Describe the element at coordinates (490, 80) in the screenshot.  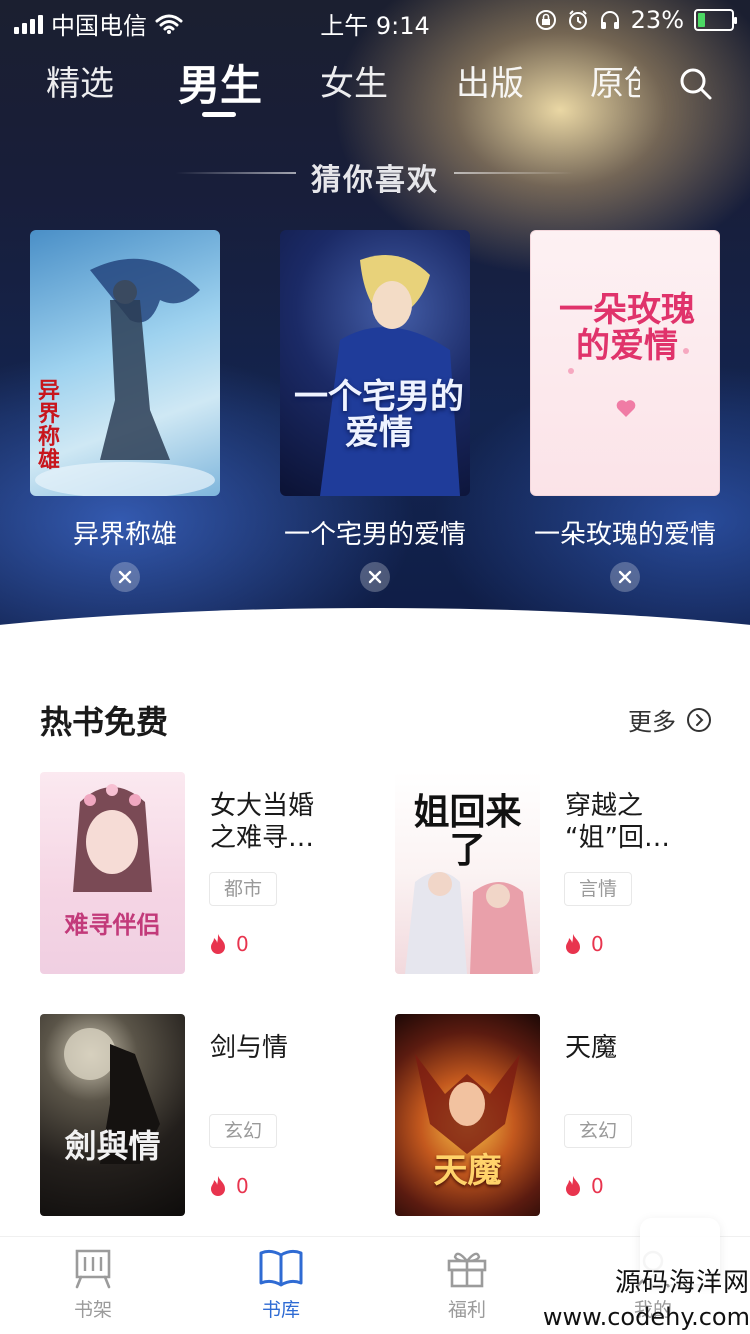
I see `tab-published: 出版` at that location.